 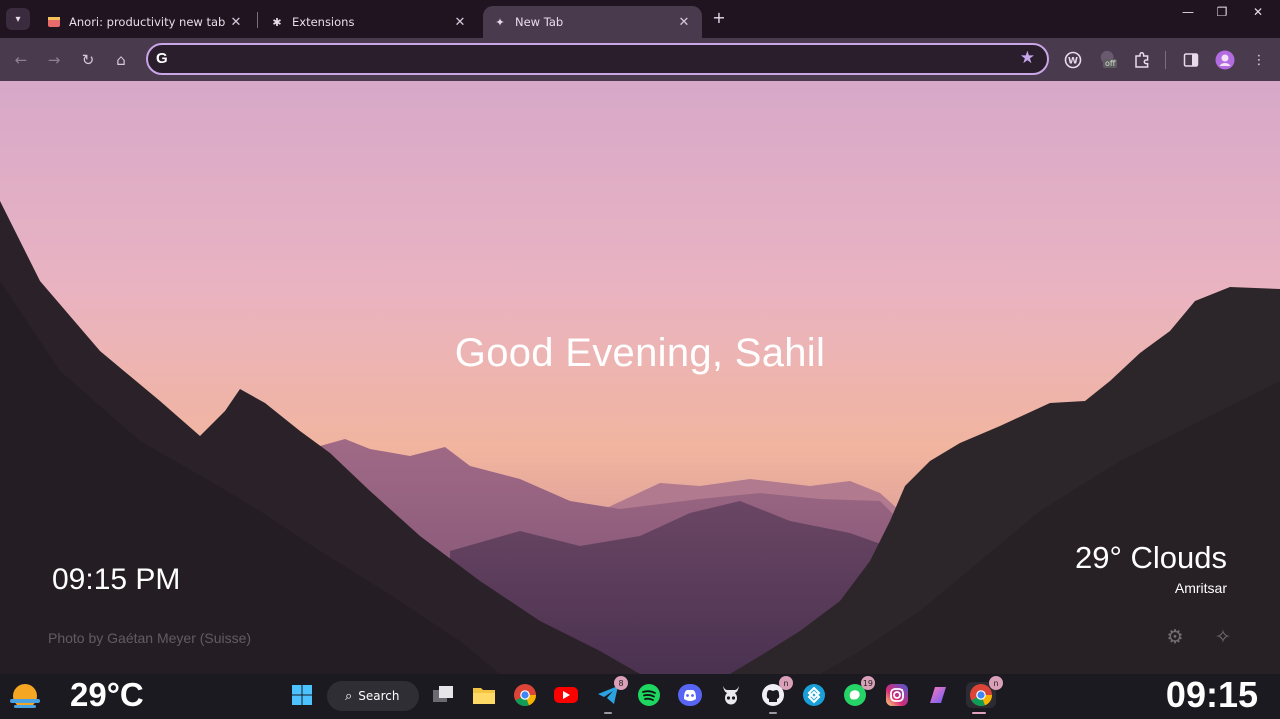 I want to click on search-icon: ⌕, so click(x=349, y=696).